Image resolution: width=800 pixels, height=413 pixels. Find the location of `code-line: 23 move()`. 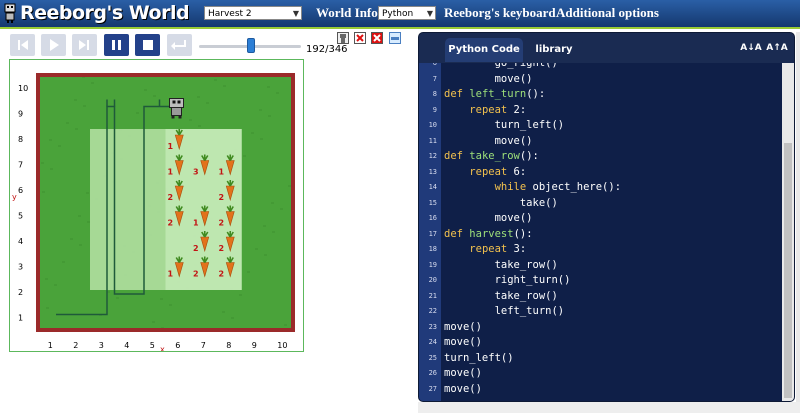

code-line: 23 move() is located at coordinates (601, 328).